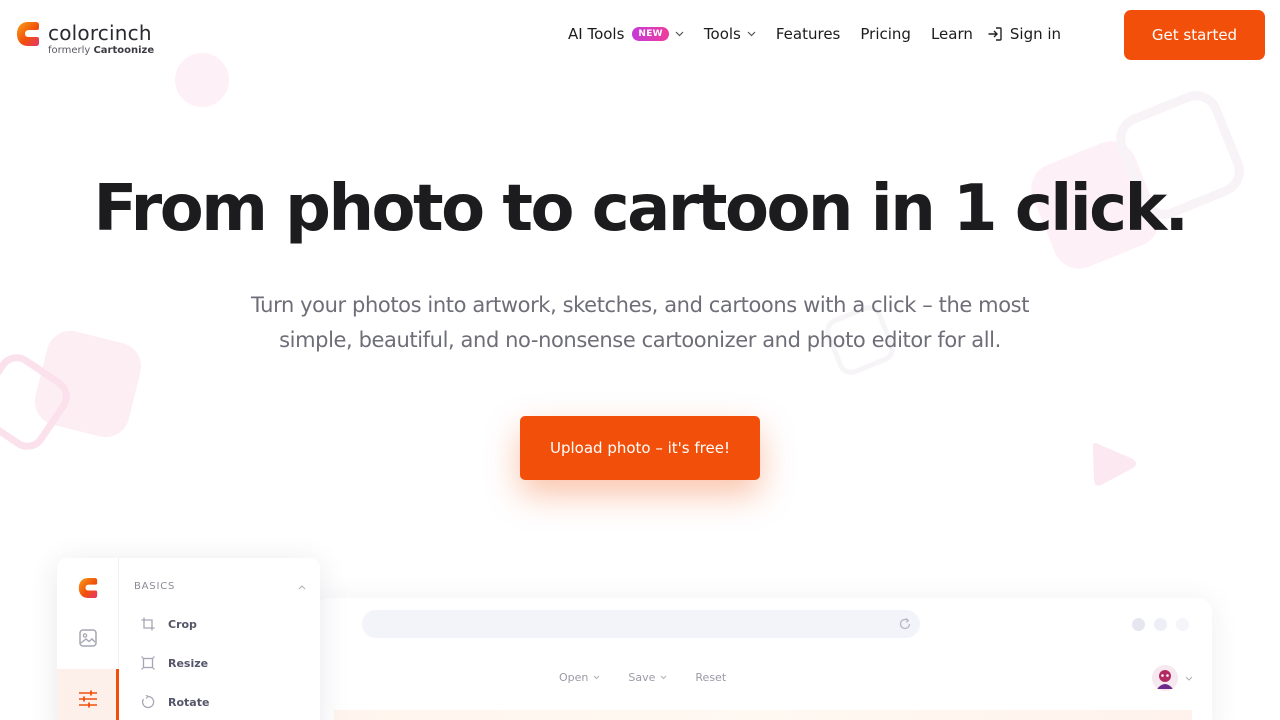 The height and width of the screenshot is (720, 1280). What do you see at coordinates (189, 702) in the screenshot?
I see `tool-label: Rotate` at bounding box center [189, 702].